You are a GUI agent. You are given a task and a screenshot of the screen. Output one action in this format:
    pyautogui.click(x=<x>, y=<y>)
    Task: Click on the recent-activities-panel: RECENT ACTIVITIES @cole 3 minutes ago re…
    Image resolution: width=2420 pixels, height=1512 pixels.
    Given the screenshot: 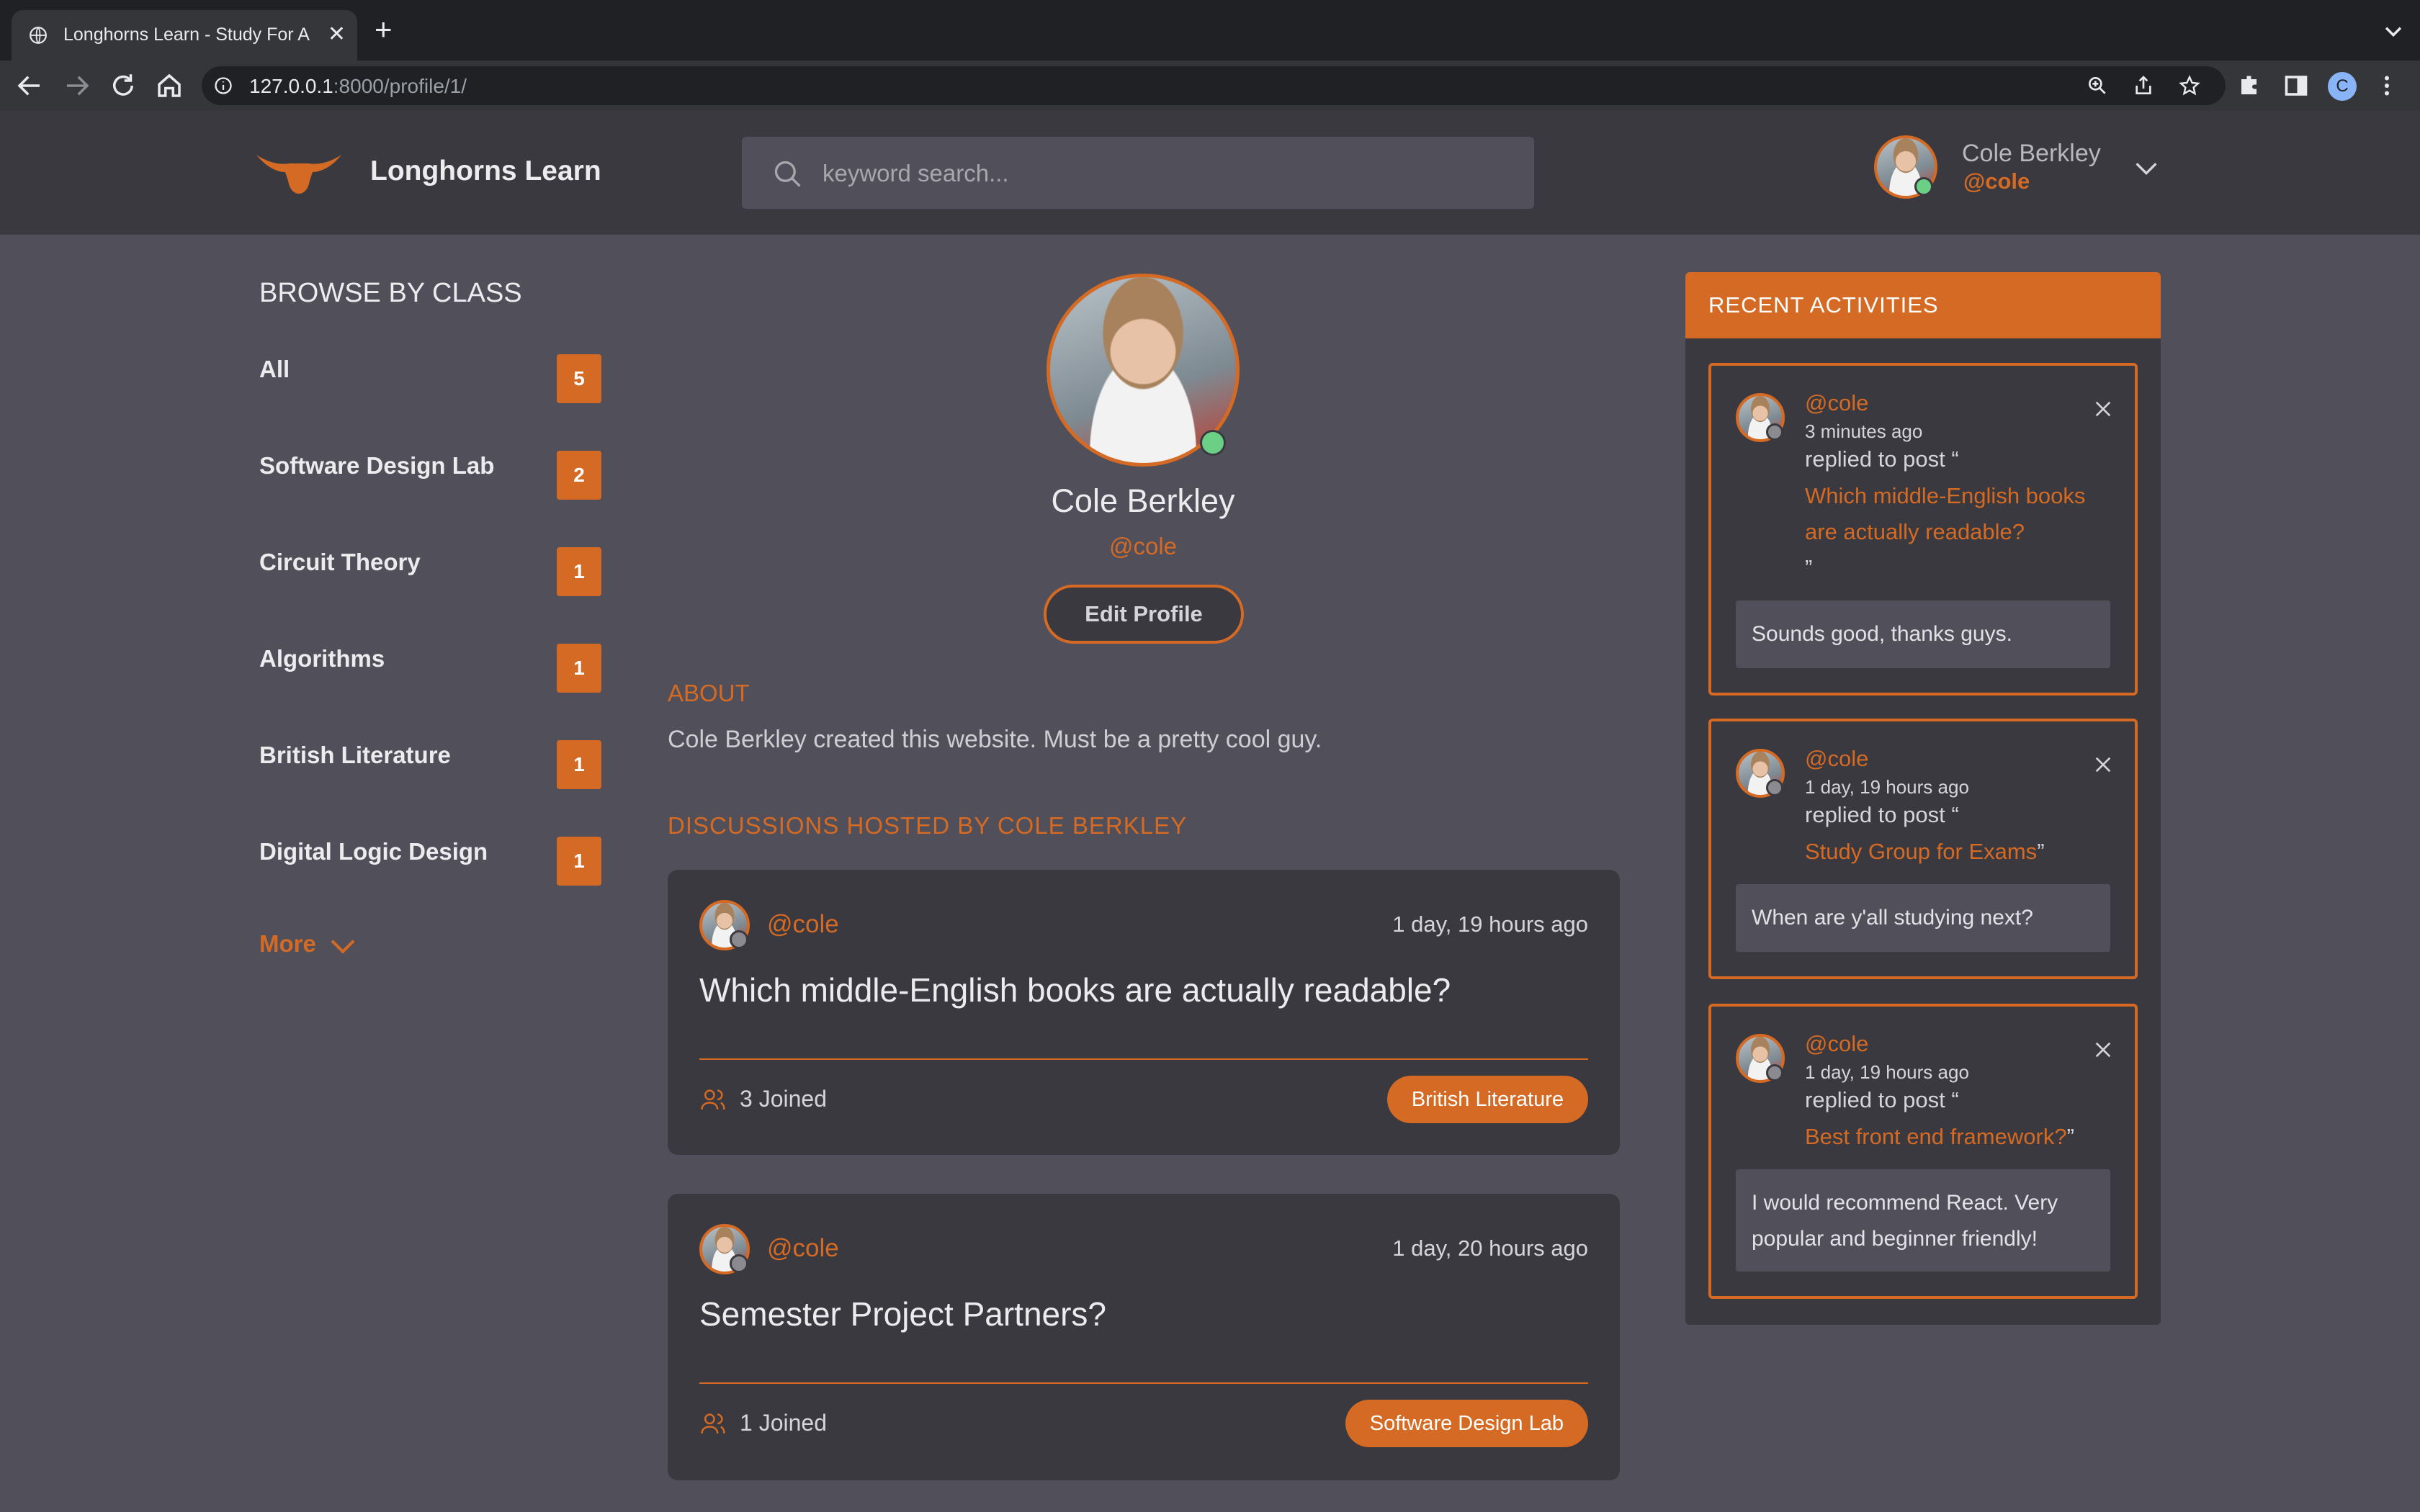 What is the action you would take?
    pyautogui.click(x=1923, y=798)
    